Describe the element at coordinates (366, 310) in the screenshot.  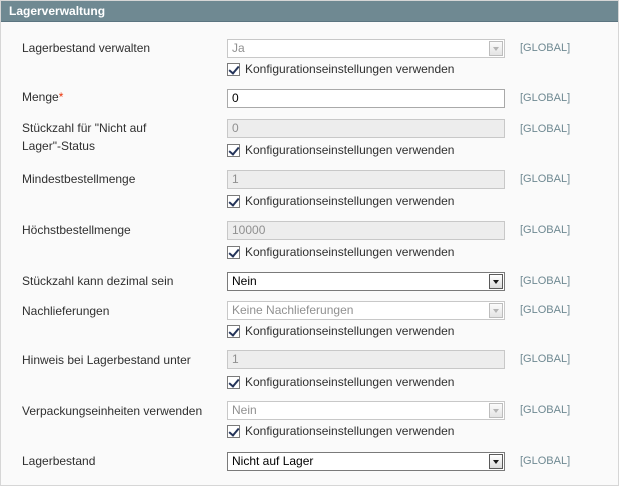
I see `backorders-select: Keine Nachlieferungen` at that location.